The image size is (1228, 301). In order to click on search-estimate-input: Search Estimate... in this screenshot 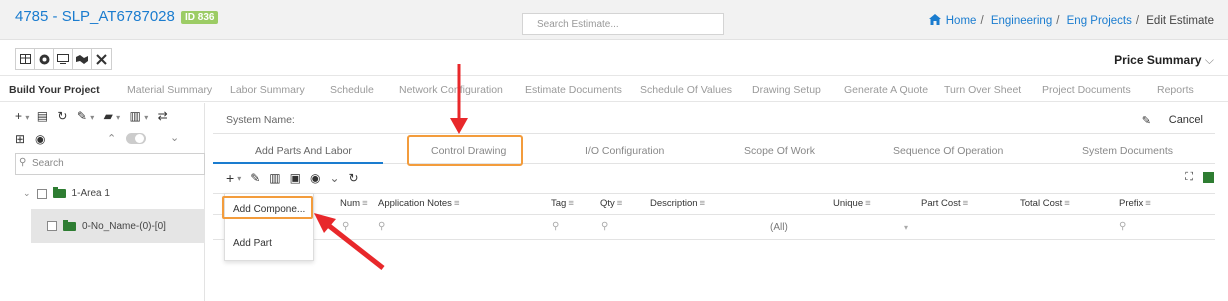, I will do `click(623, 24)`.